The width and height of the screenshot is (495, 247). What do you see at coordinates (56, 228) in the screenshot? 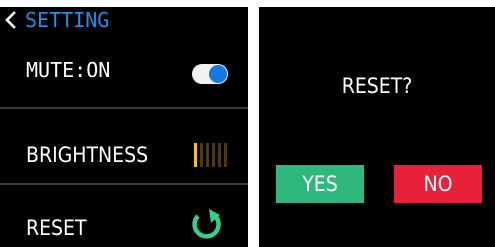
I see `reset-label: RESET` at bounding box center [56, 228].